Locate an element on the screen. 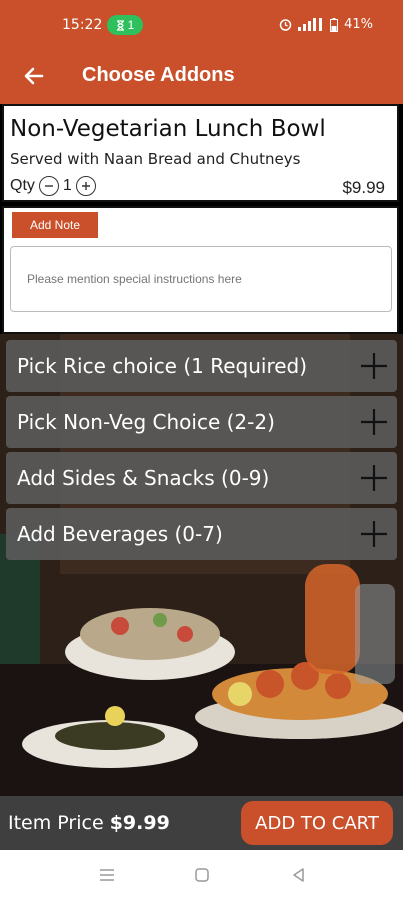 The image size is (403, 900). app-bar: Choose Addons is located at coordinates (201, 78).